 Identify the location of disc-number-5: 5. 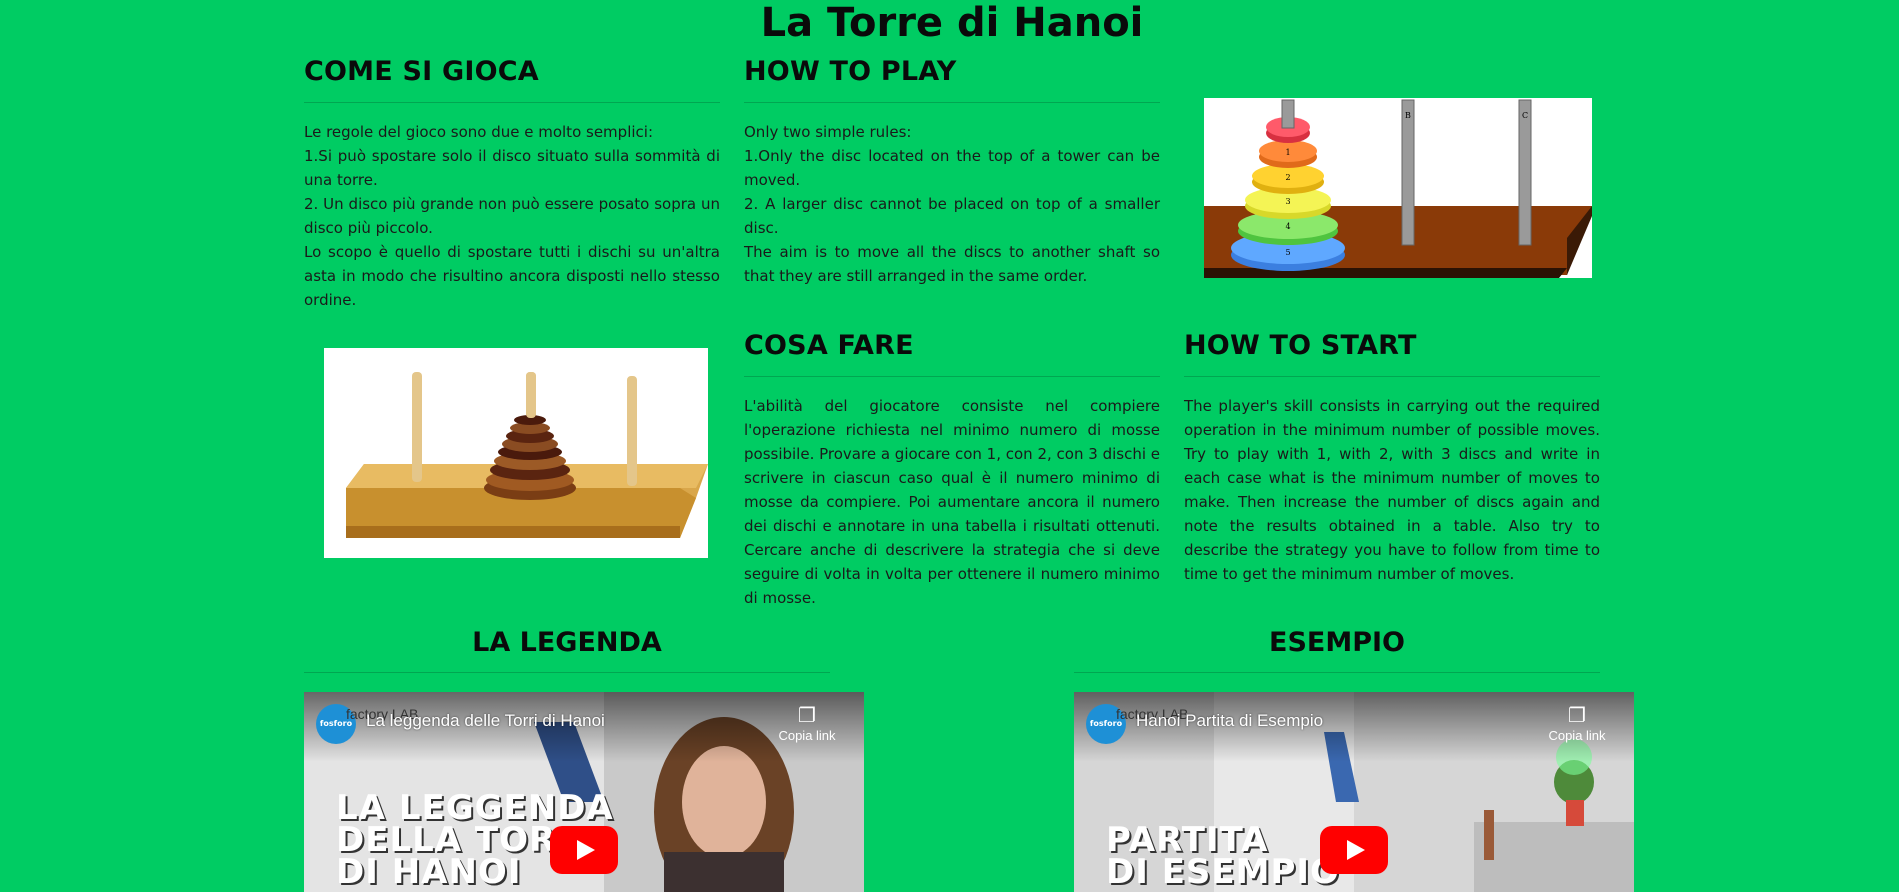
(1287, 252).